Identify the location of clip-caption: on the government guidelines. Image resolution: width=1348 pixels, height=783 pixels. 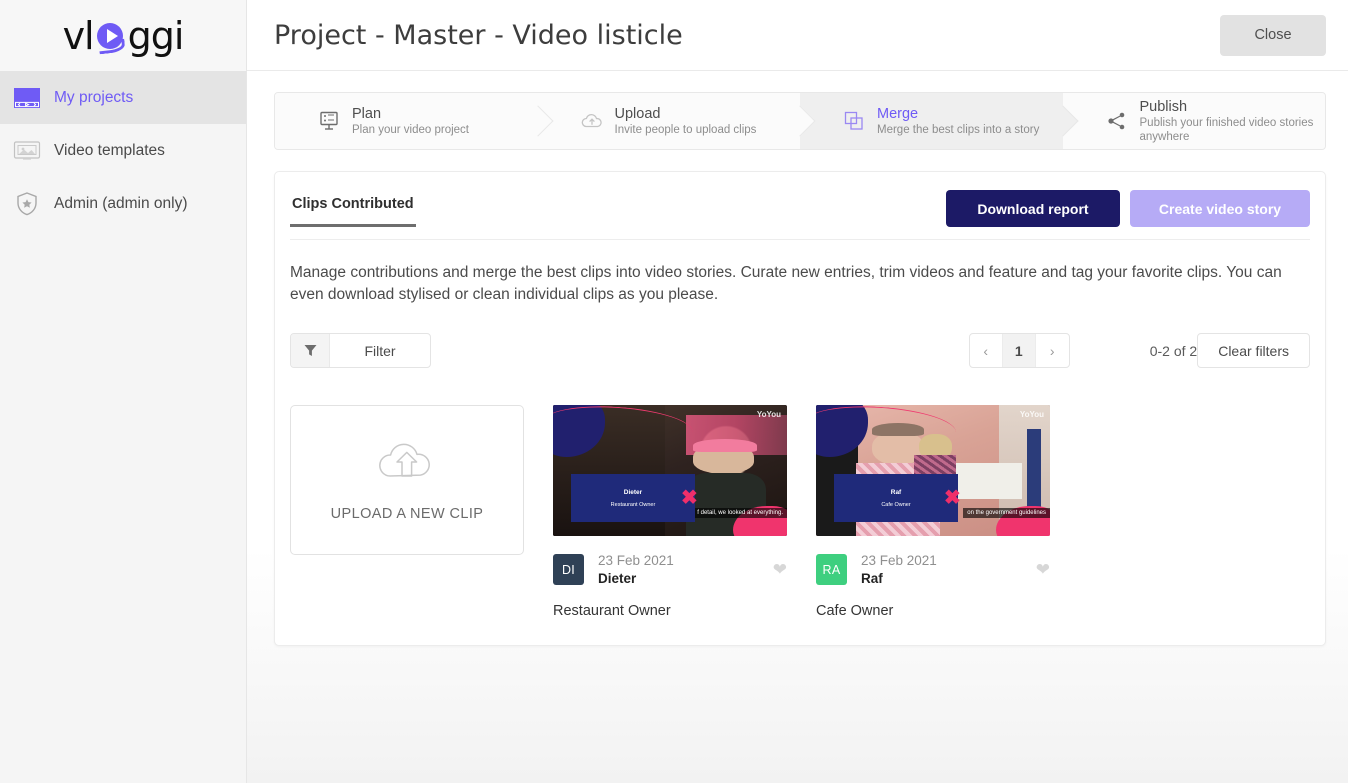
(1006, 513).